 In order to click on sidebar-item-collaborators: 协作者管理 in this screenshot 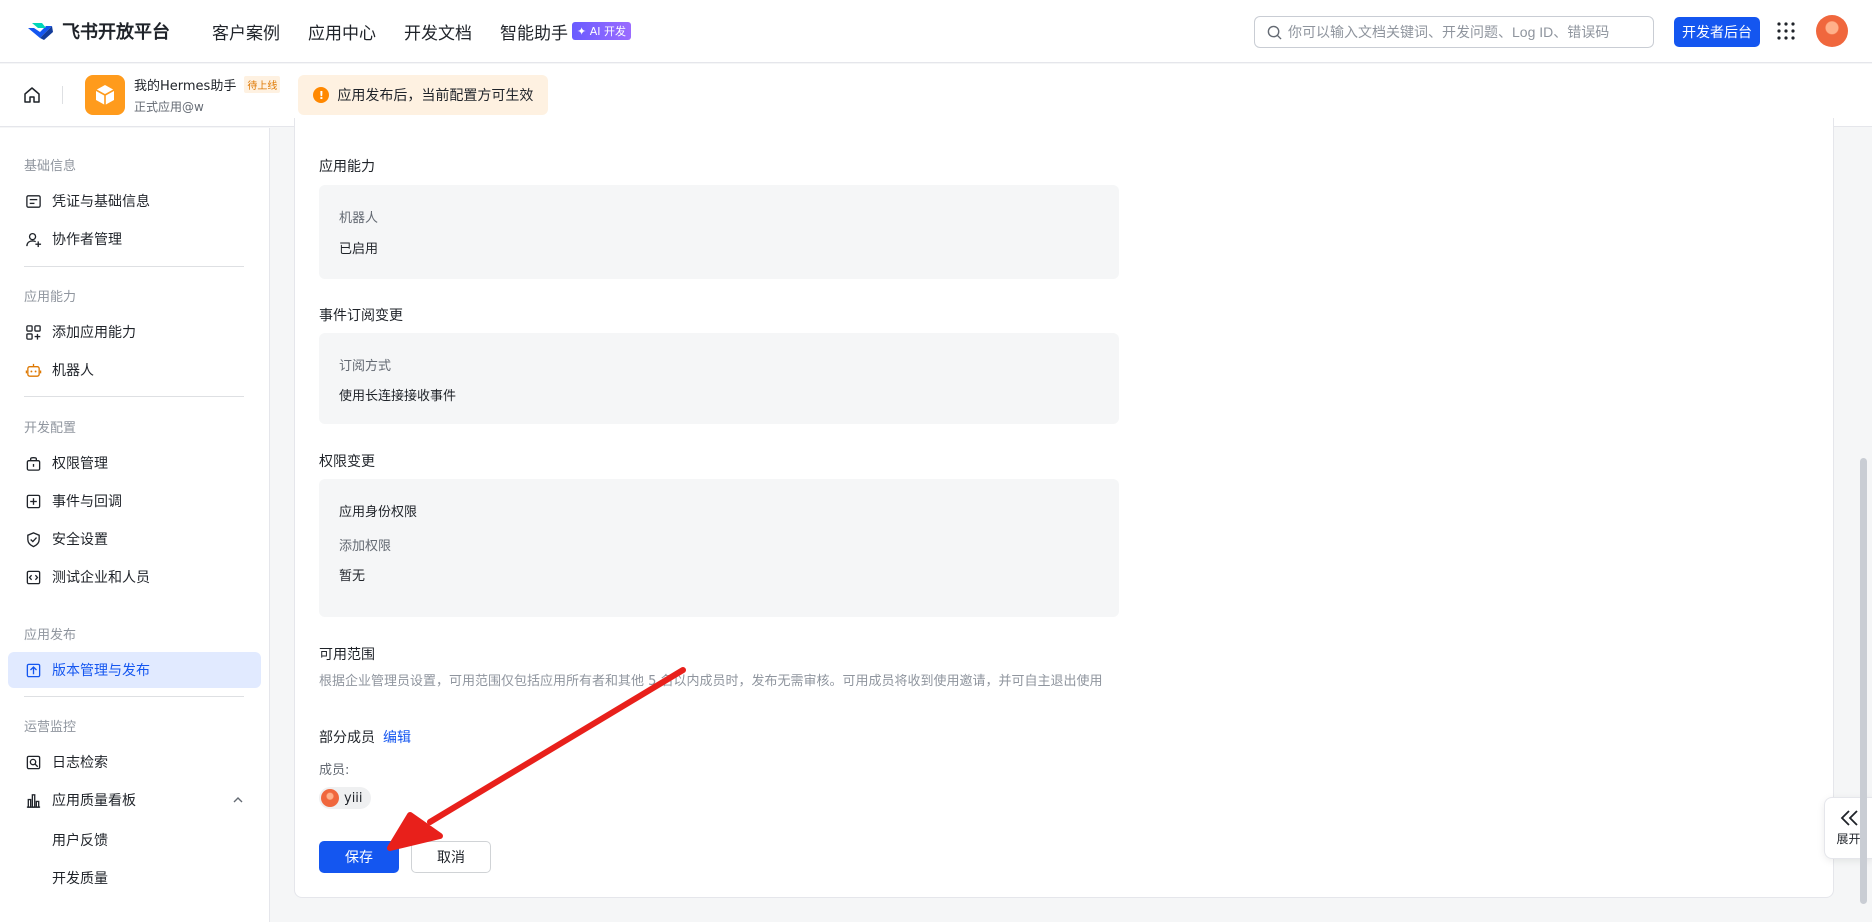, I will do `click(134, 239)`.